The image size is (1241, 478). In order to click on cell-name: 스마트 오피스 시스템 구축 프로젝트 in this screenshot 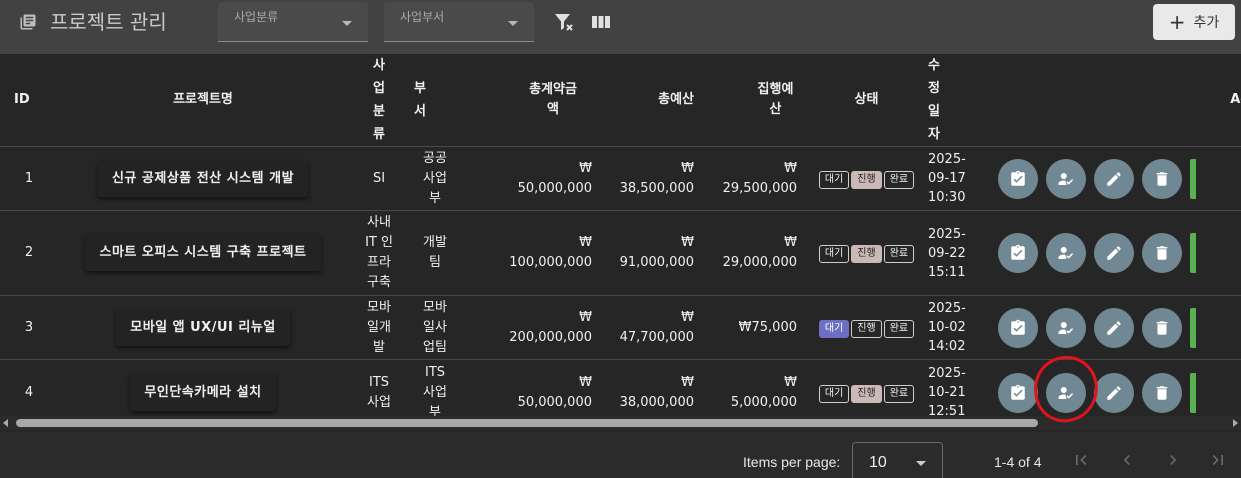, I will do `click(203, 253)`.